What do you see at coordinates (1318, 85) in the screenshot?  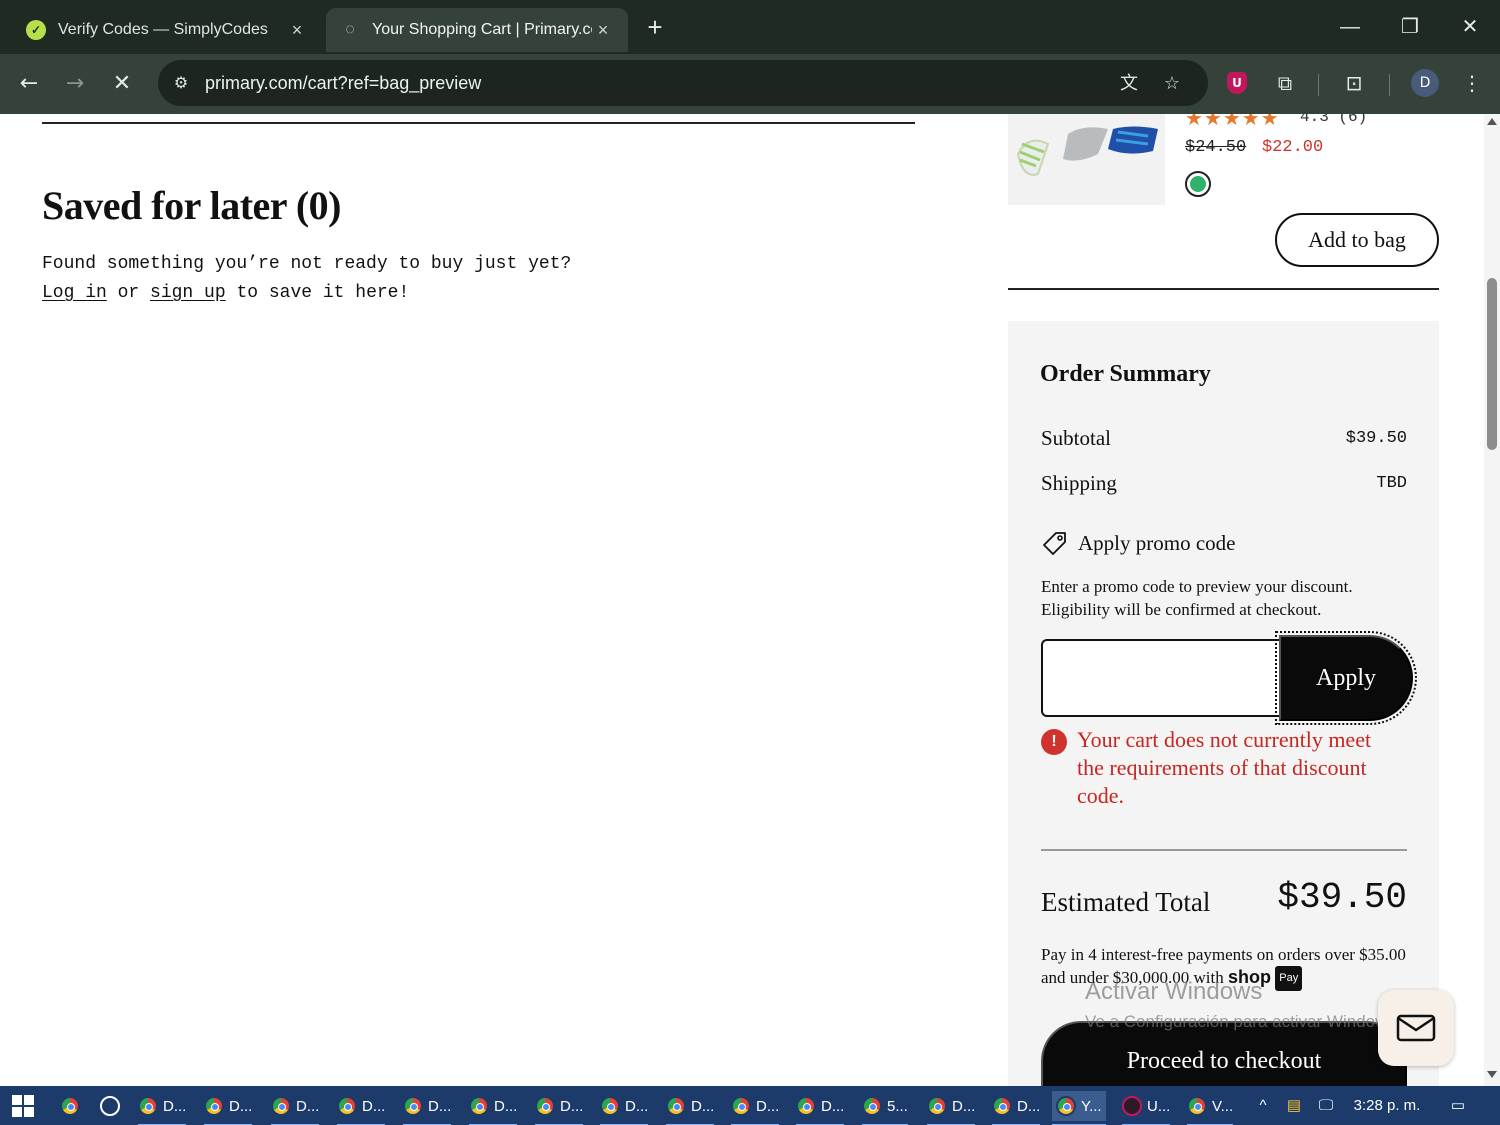 I see `toolbar-divider` at bounding box center [1318, 85].